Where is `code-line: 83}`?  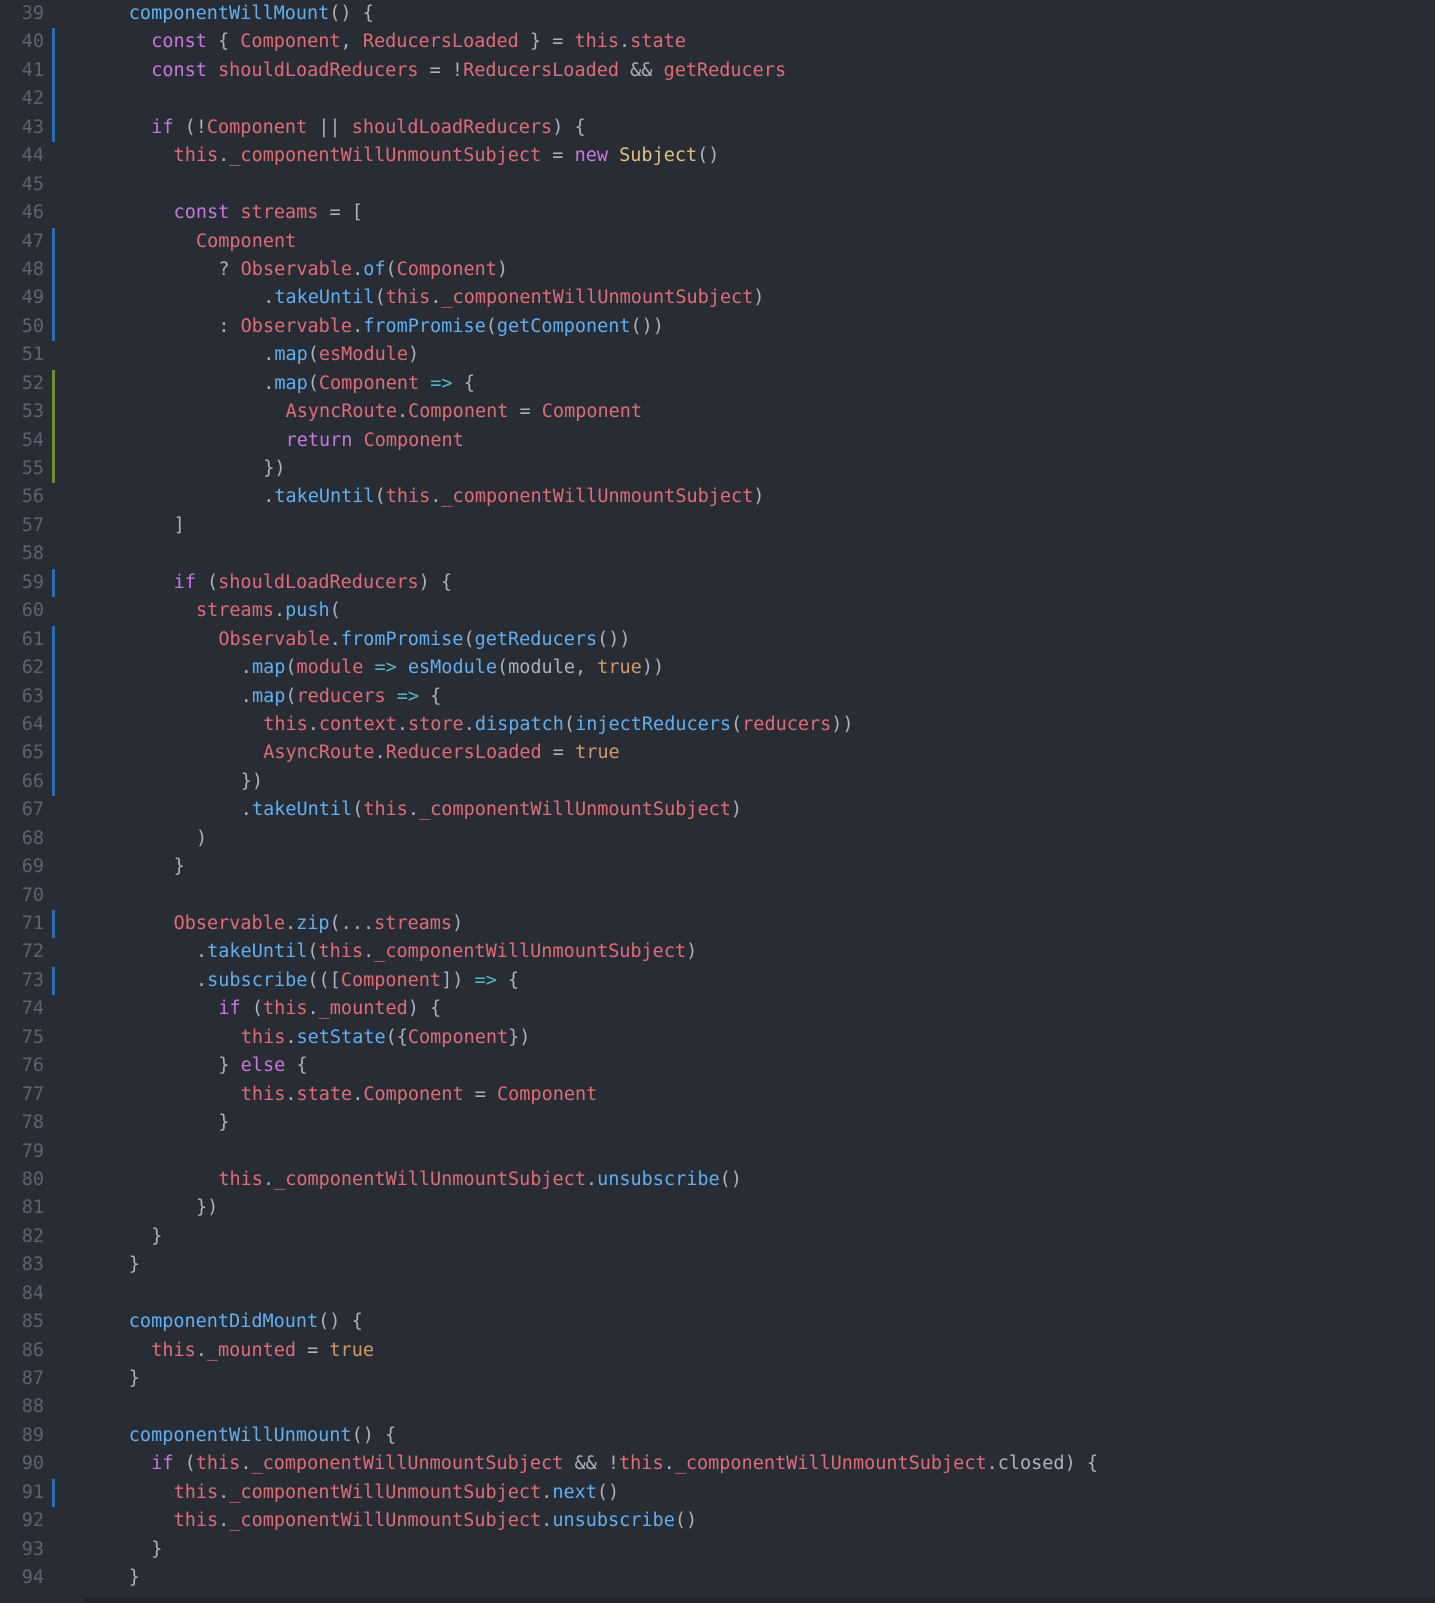 code-line: 83} is located at coordinates (717, 1265).